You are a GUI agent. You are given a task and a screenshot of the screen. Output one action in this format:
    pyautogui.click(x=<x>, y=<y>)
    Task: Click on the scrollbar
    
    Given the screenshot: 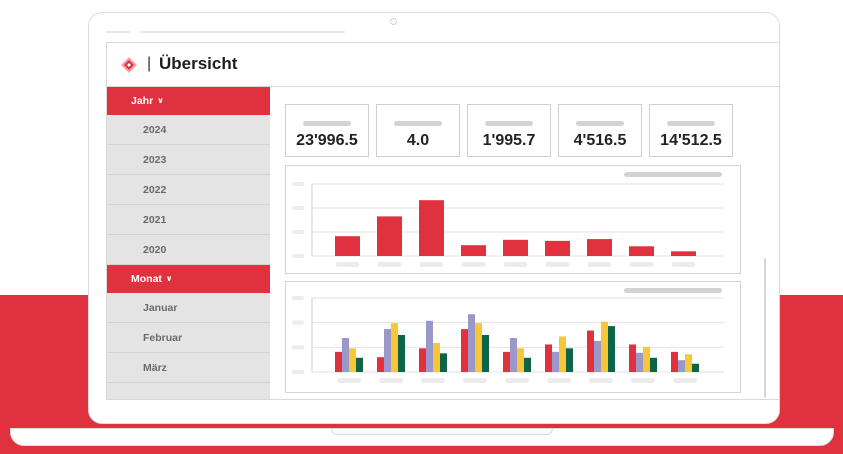 What is the action you would take?
    pyautogui.click(x=765, y=328)
    